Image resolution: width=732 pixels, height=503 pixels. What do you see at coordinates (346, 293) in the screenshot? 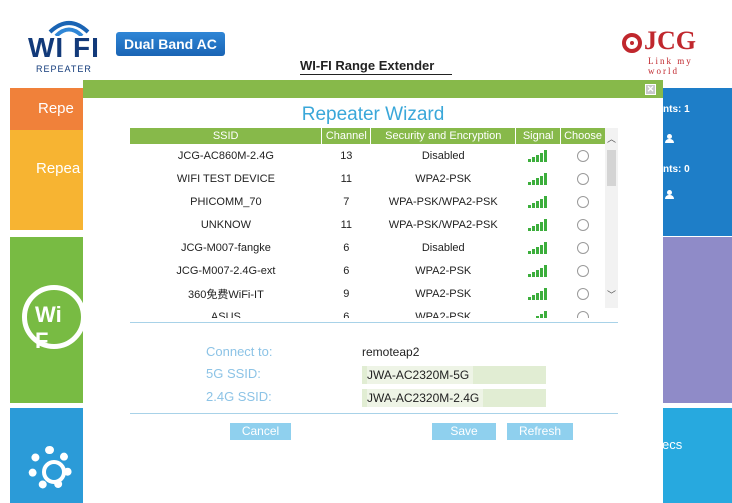
I see `channel-cell: 9` at bounding box center [346, 293].